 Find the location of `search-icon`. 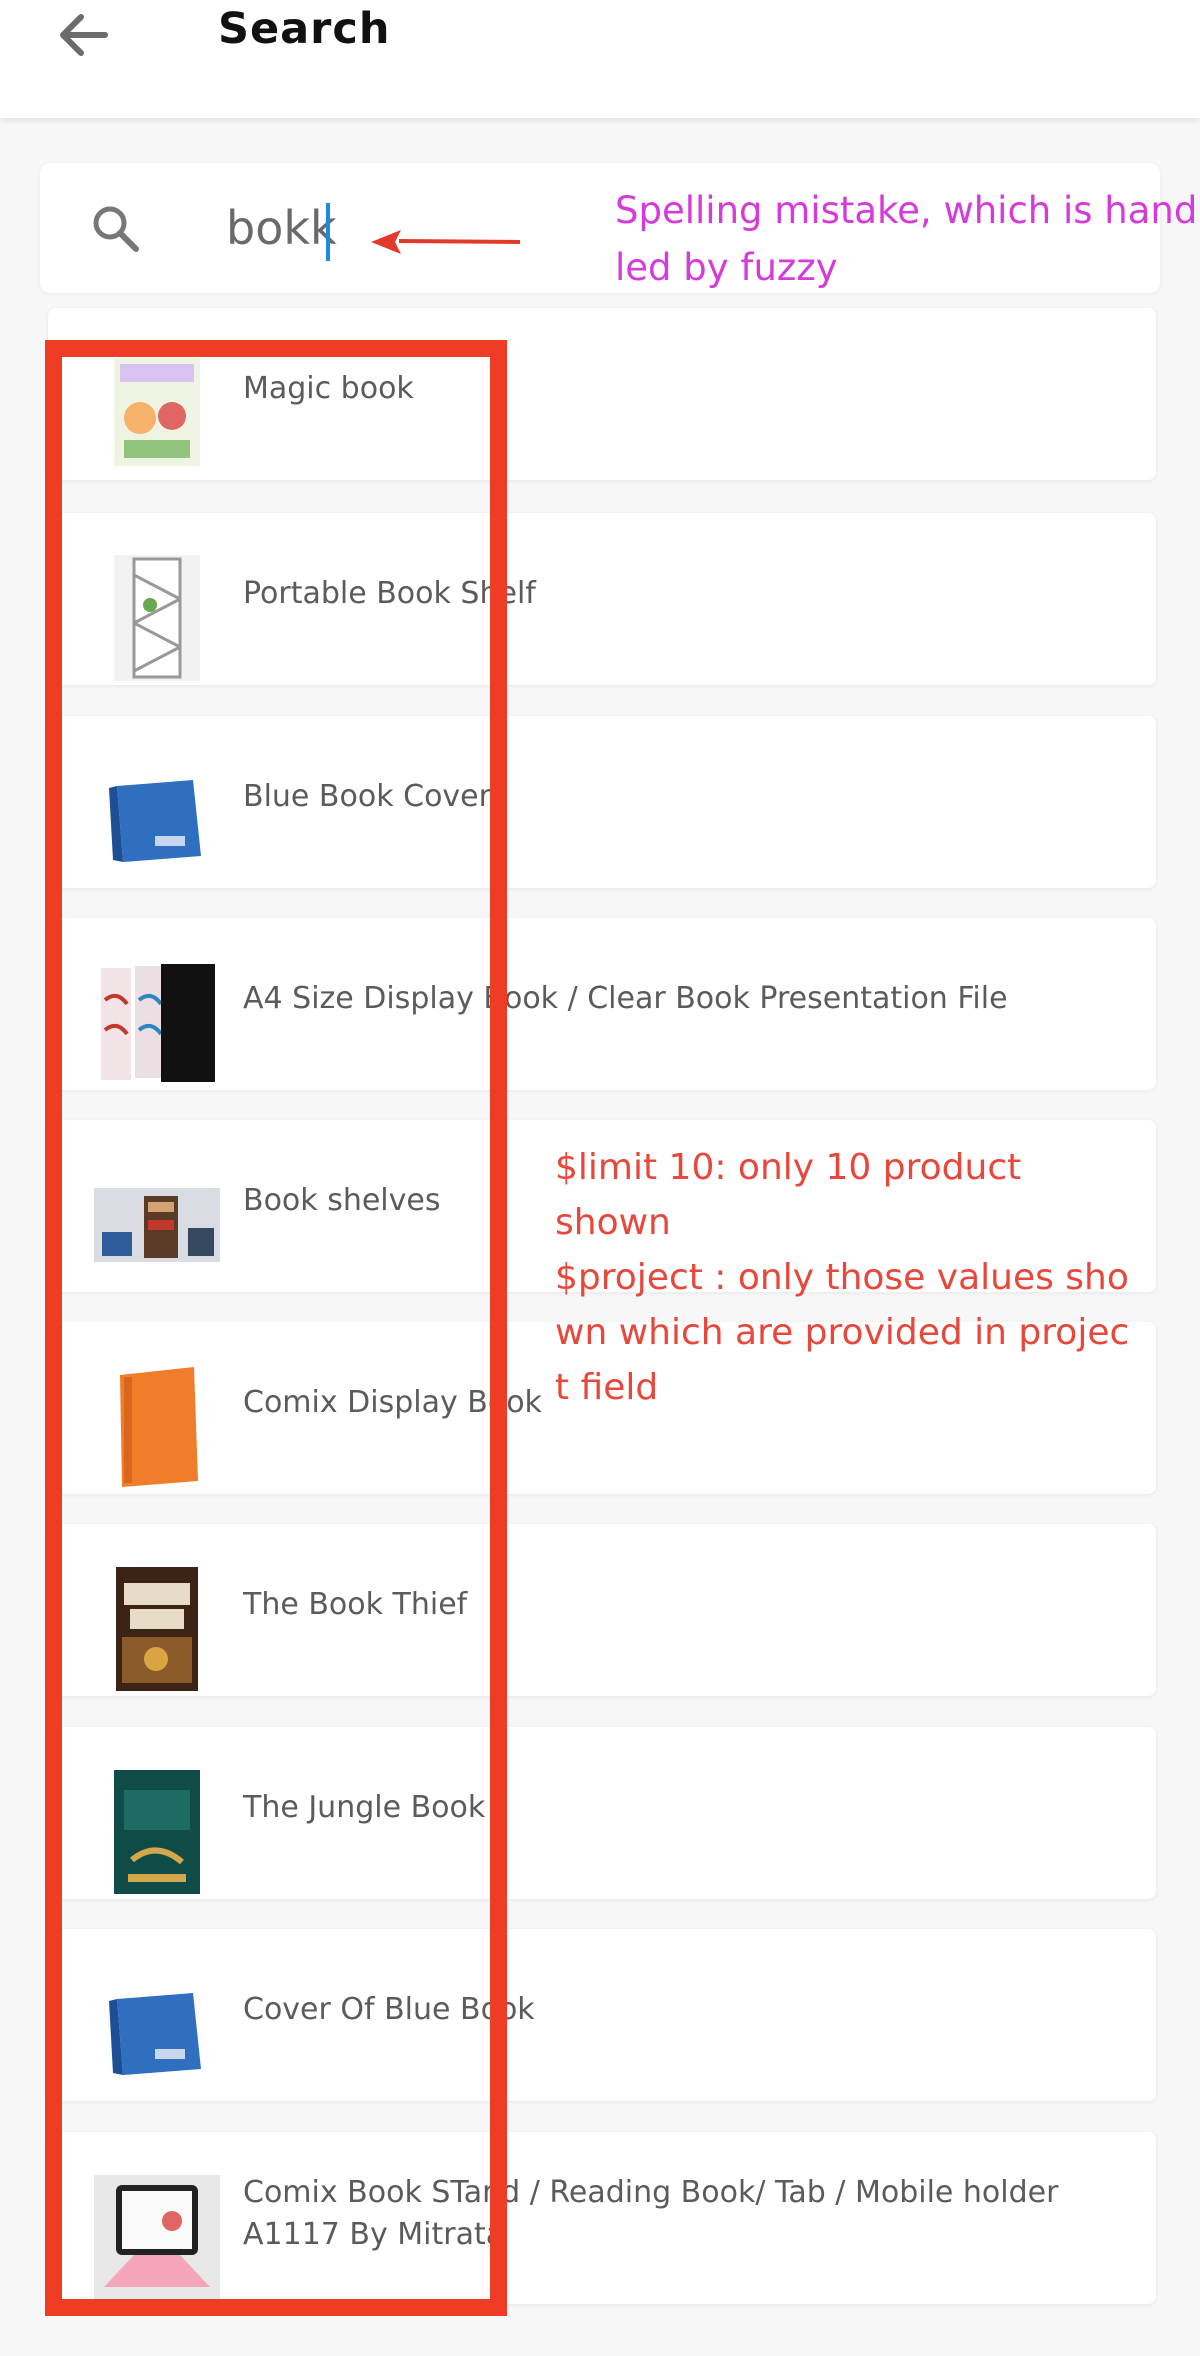

search-icon is located at coordinates (116, 229).